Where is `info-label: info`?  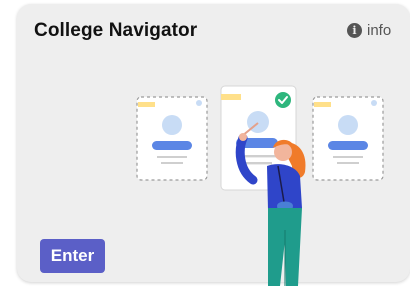
info-label: info is located at coordinates (379, 30).